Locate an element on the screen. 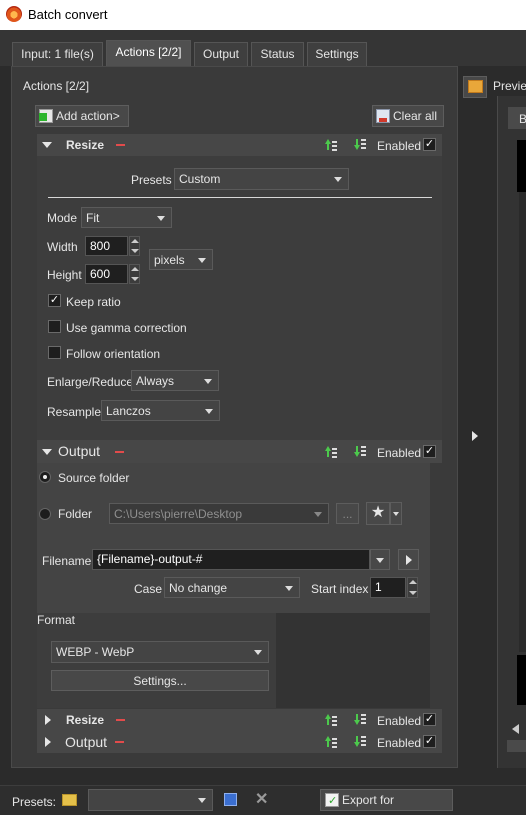 The image size is (526, 815). keep-ratio-label: Keep ratio is located at coordinates (93, 302).